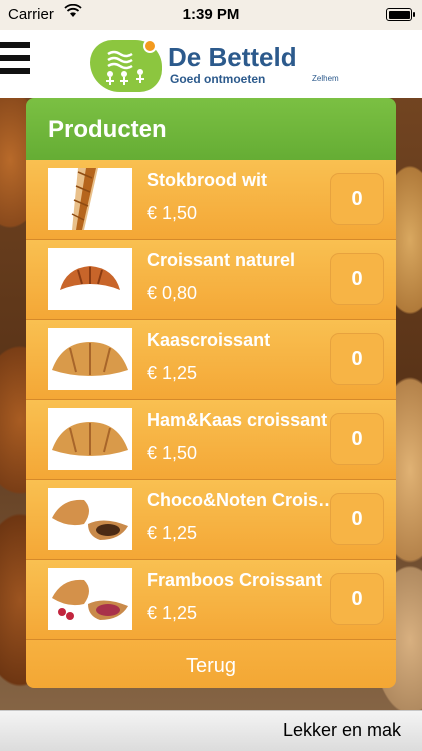 The width and height of the screenshot is (422, 751). What do you see at coordinates (126, 65) in the screenshot?
I see `logo-emblem-icon` at bounding box center [126, 65].